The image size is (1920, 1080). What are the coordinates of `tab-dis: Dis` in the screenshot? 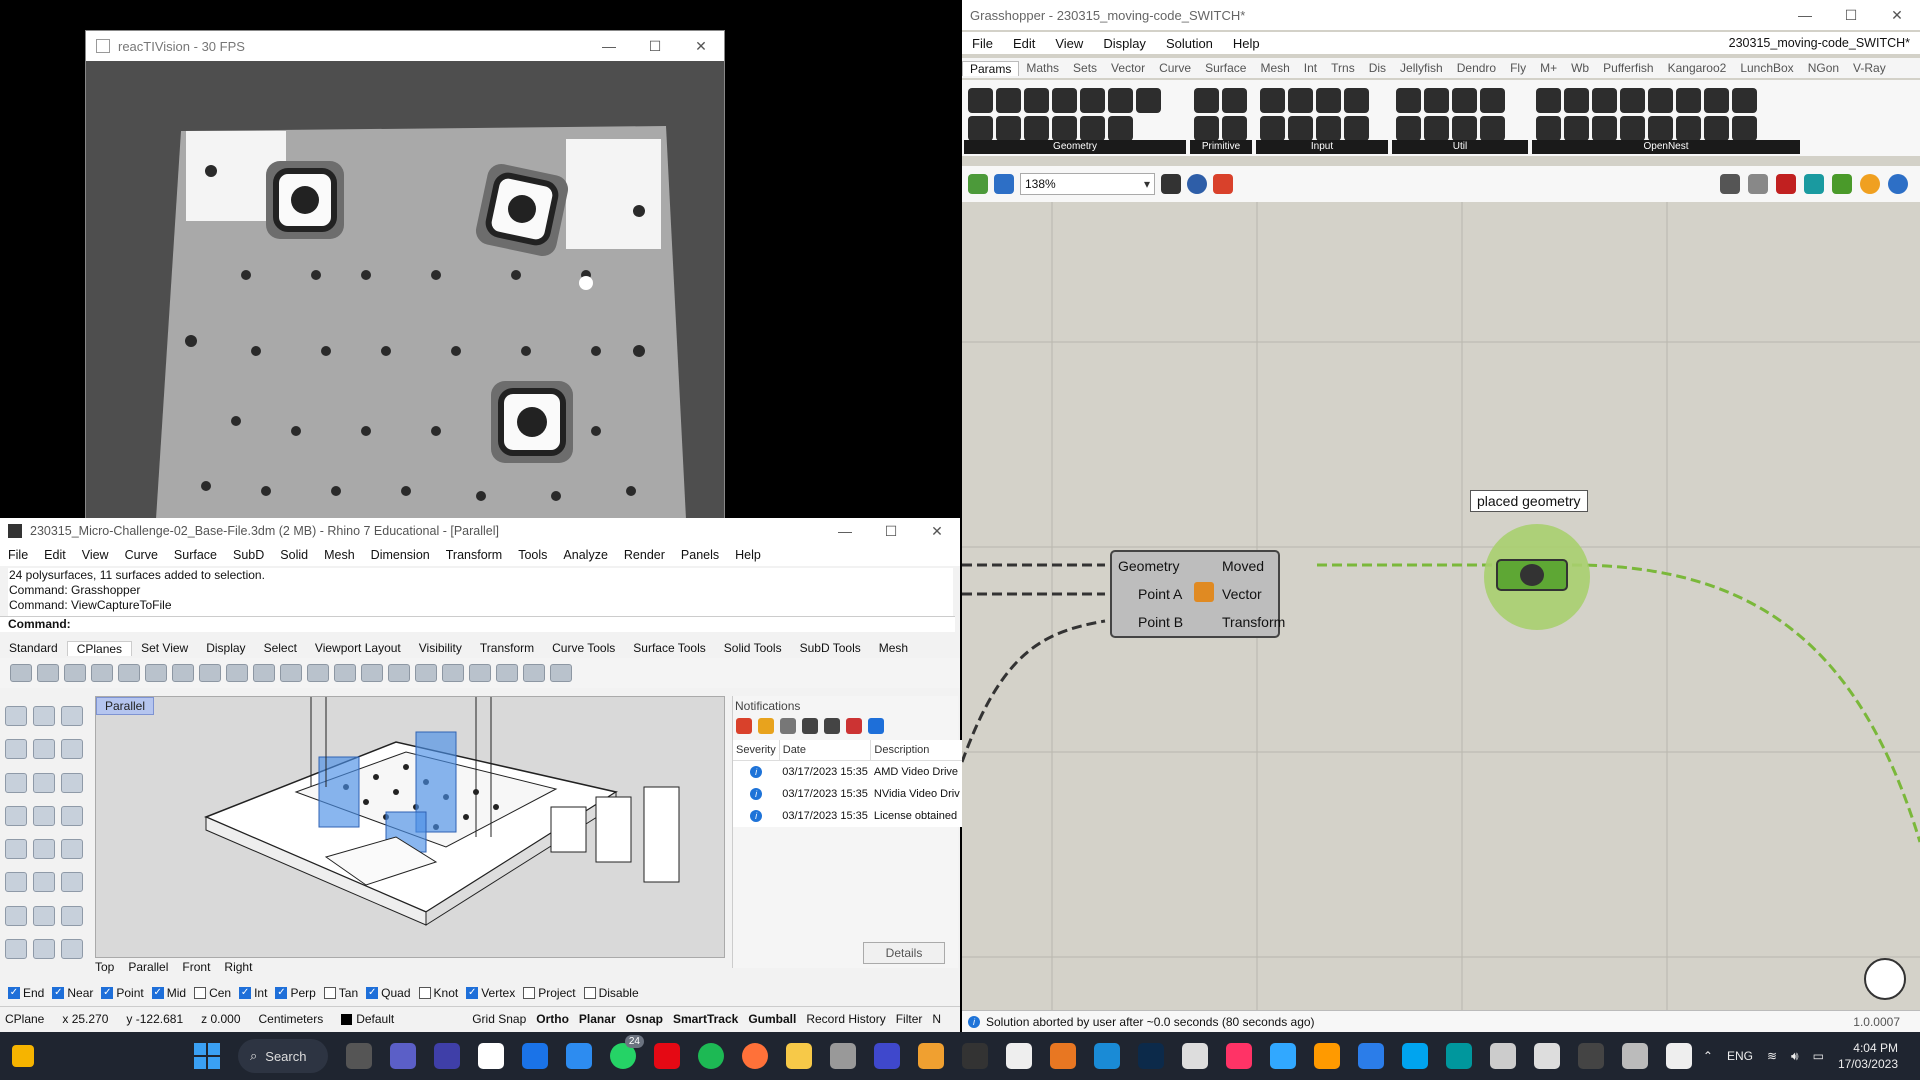 It's located at (1377, 68).